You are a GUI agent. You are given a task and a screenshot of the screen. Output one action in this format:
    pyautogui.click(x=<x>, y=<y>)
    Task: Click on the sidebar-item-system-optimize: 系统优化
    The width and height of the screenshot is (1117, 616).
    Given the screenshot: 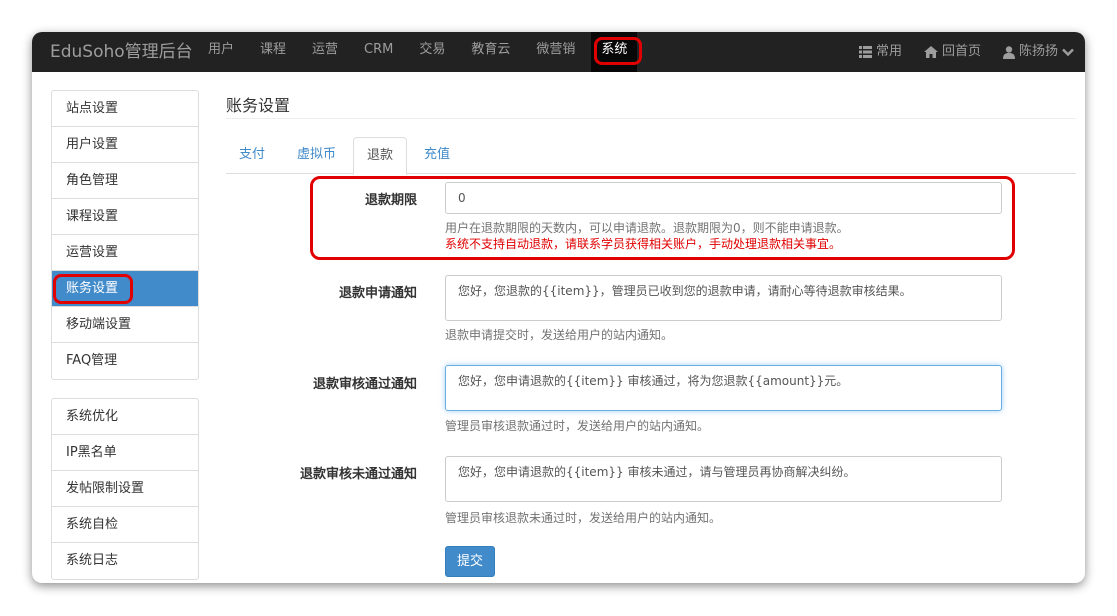 What is the action you would take?
    pyautogui.click(x=125, y=417)
    